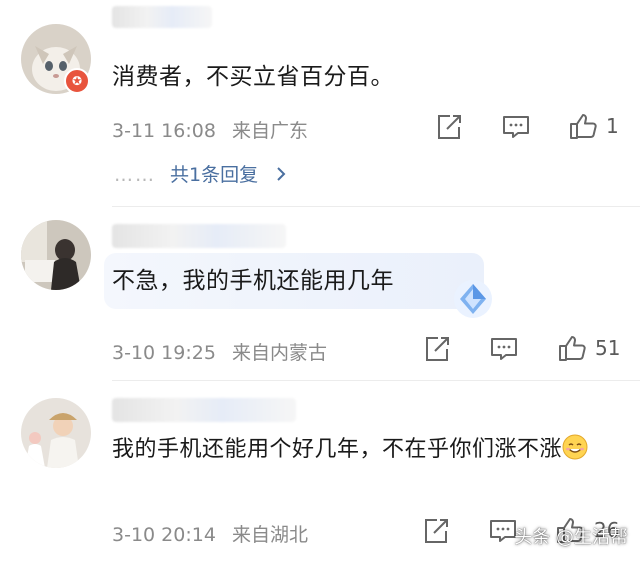 The image size is (640, 565). What do you see at coordinates (214, 175) in the screenshot?
I see `replies-label: 共1条回复` at bounding box center [214, 175].